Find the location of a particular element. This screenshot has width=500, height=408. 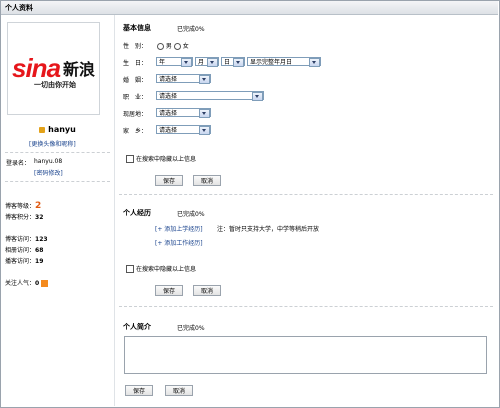

birthday-label: 生 日： is located at coordinates (135, 63).